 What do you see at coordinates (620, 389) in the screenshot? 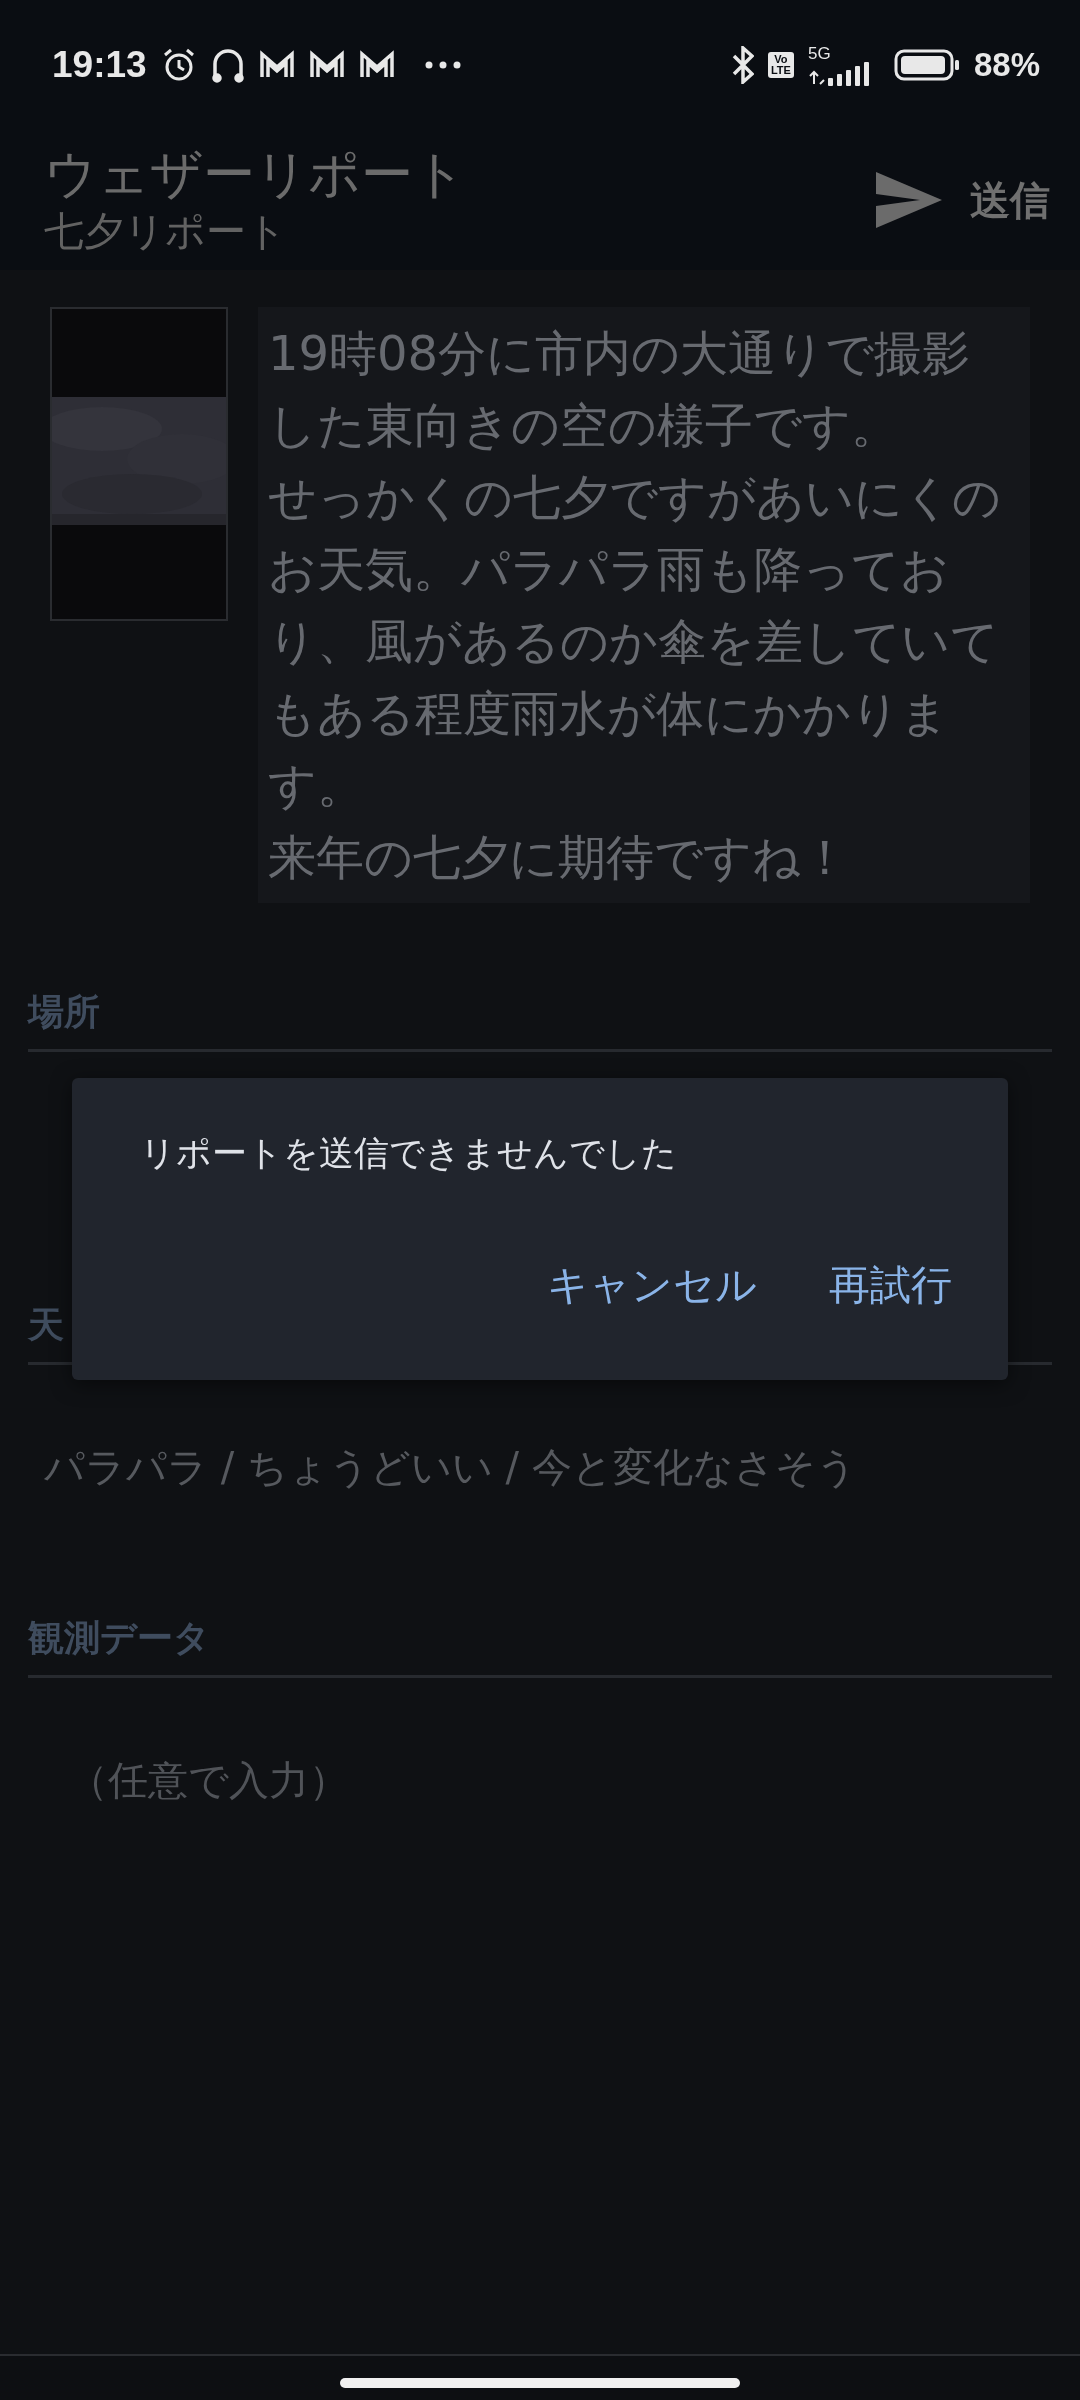
I see `report-paragraph: 19時08分に市内の大通りで撮影した東向きの空の様子です。` at bounding box center [620, 389].